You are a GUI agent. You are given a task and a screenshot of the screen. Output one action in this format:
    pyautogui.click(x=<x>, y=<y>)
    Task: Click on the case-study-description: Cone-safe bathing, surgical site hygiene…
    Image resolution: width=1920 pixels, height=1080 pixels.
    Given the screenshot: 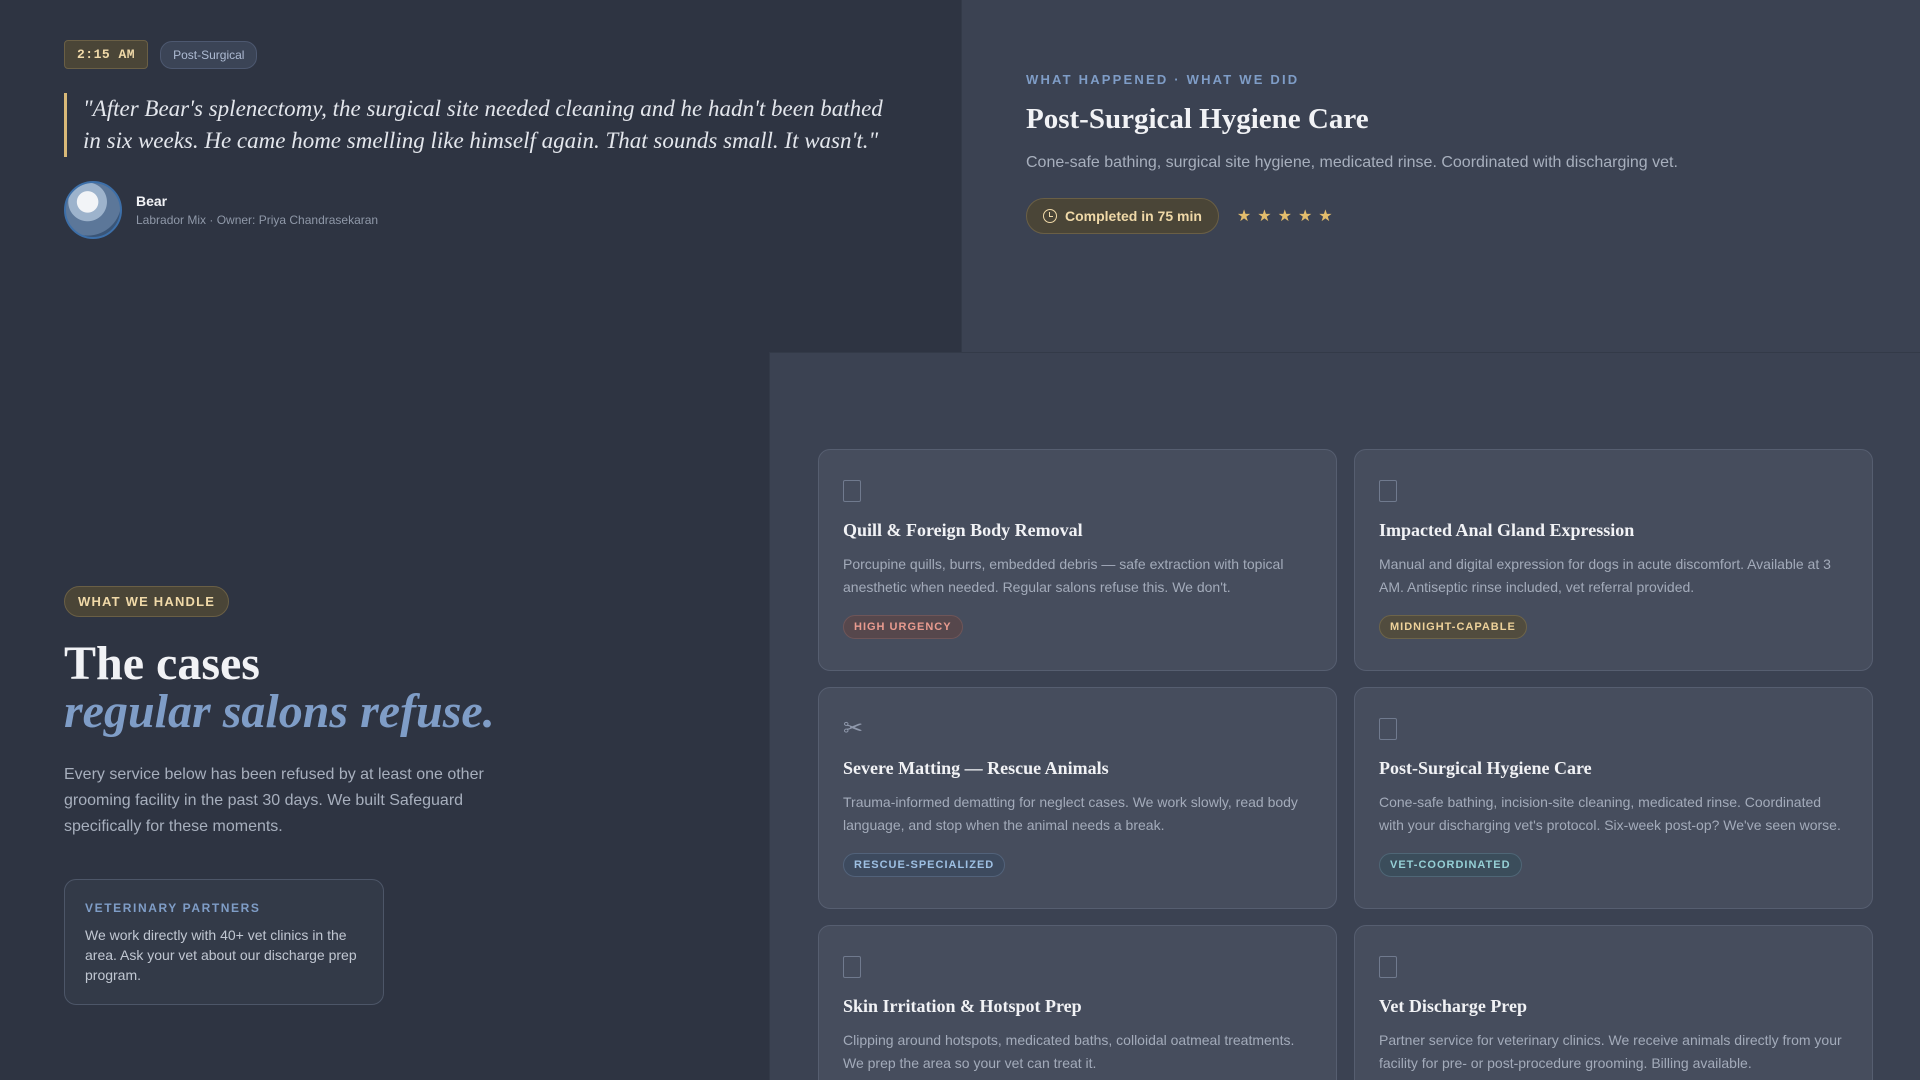 What is the action you would take?
    pyautogui.click(x=1352, y=162)
    